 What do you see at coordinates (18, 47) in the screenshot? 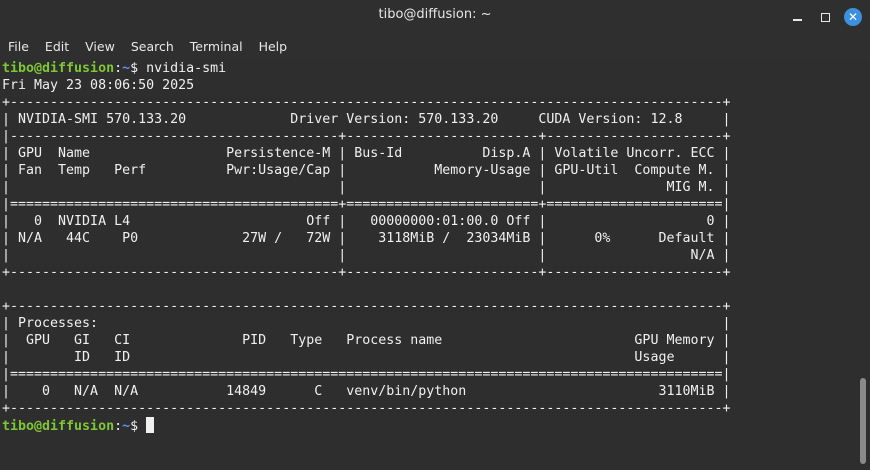
I see `menu-file: File` at bounding box center [18, 47].